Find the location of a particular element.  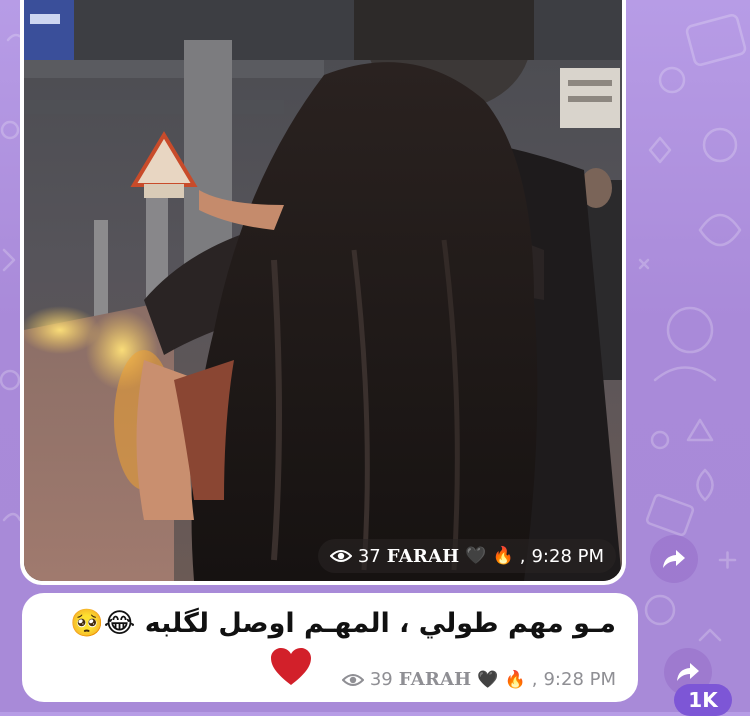

views-count: 39 is located at coordinates (381, 679).